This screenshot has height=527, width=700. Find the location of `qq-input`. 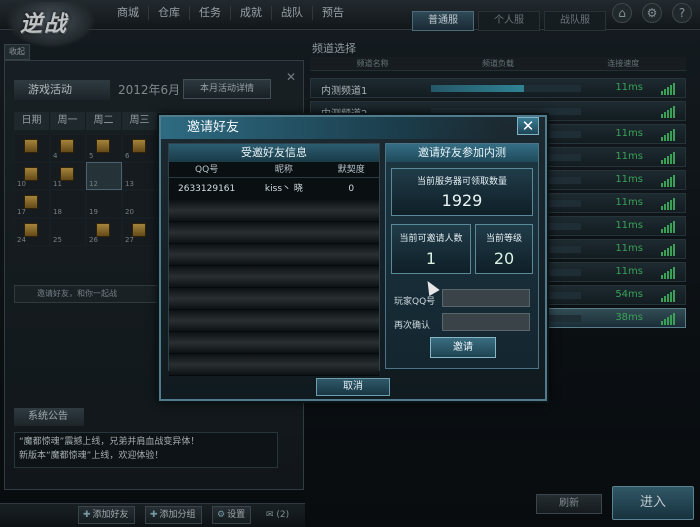

qq-input is located at coordinates (486, 298).